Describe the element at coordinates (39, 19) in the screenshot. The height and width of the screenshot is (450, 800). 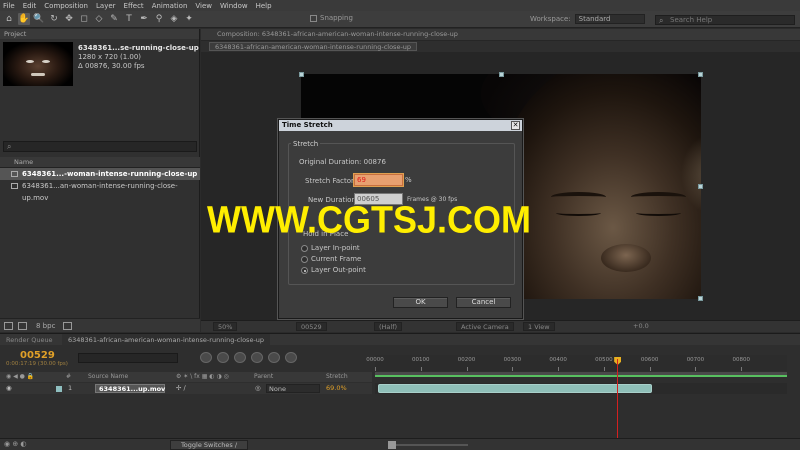
I see `zoom-tool-icon: 🔍` at that location.